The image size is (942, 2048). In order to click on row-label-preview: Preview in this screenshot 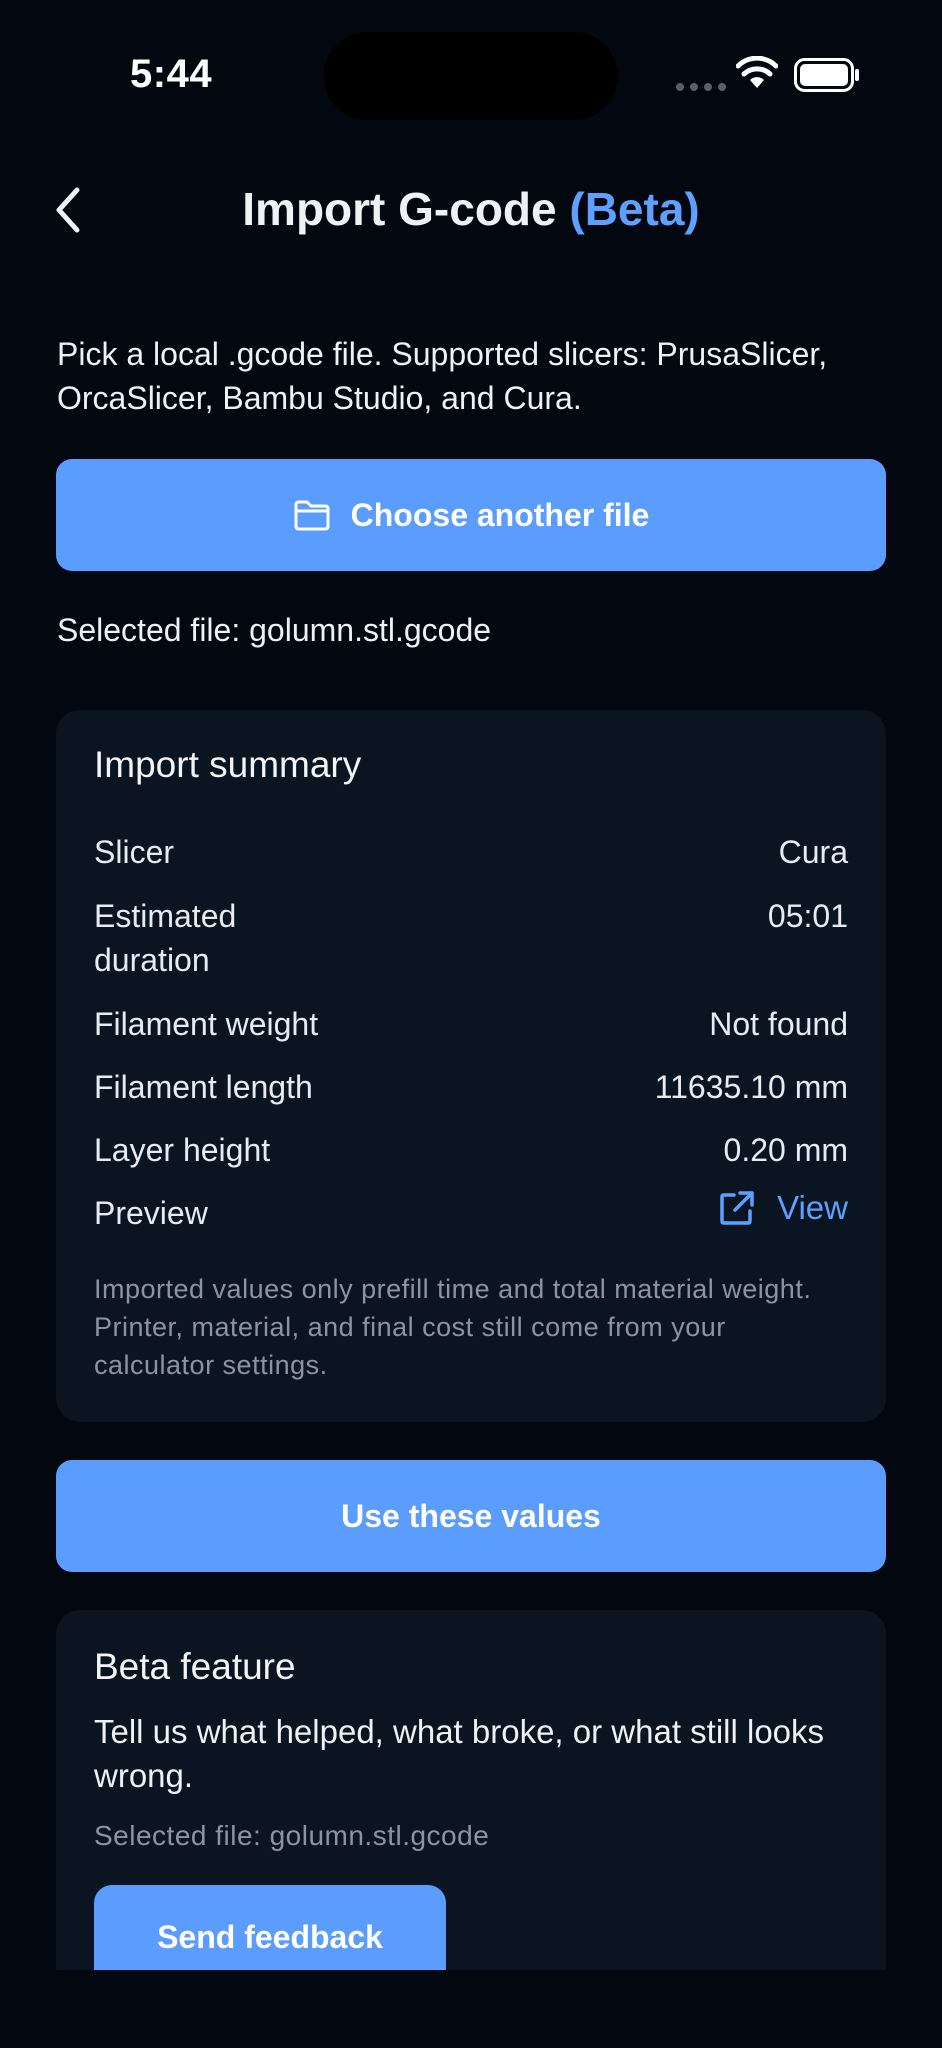, I will do `click(151, 1213)`.